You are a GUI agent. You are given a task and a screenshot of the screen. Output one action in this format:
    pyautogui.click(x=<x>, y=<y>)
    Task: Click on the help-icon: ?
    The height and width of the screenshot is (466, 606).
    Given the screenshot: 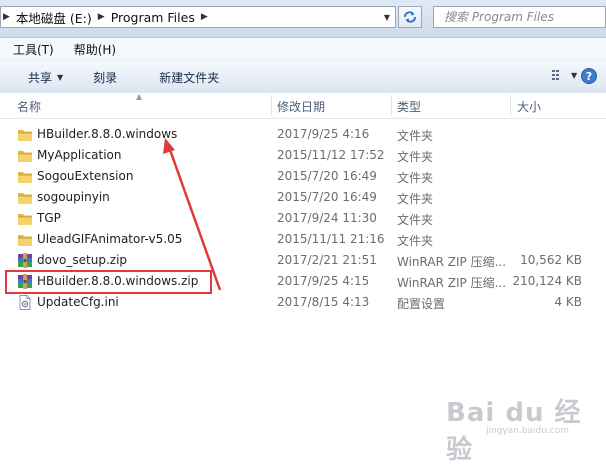 What is the action you would take?
    pyautogui.click(x=589, y=76)
    